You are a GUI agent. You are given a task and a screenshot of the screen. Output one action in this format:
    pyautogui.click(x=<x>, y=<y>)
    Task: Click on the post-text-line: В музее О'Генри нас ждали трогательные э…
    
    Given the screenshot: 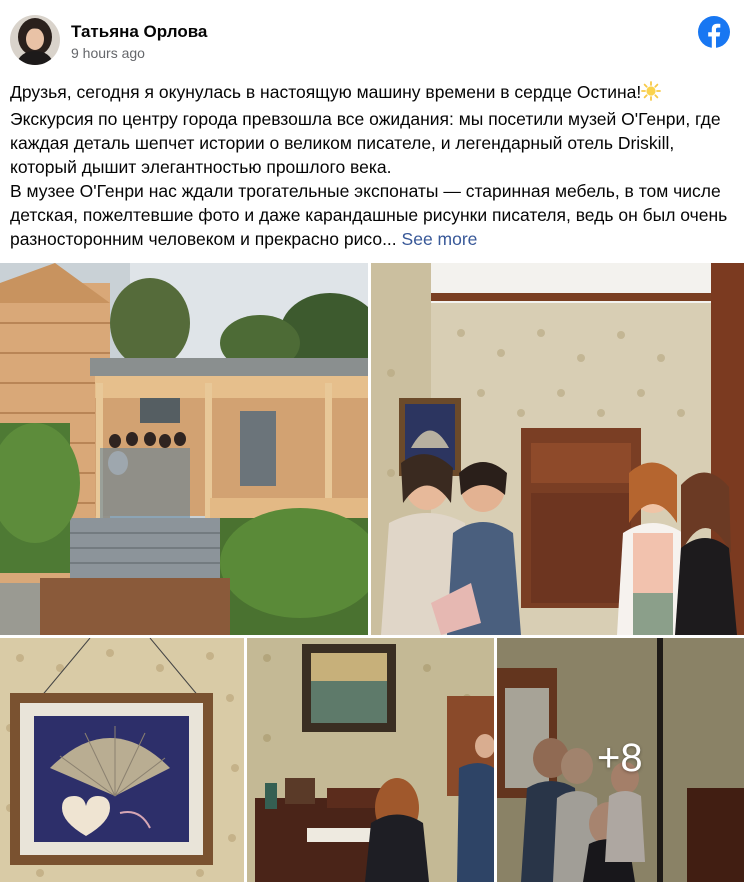 What is the action you would take?
    pyautogui.click(x=365, y=191)
    